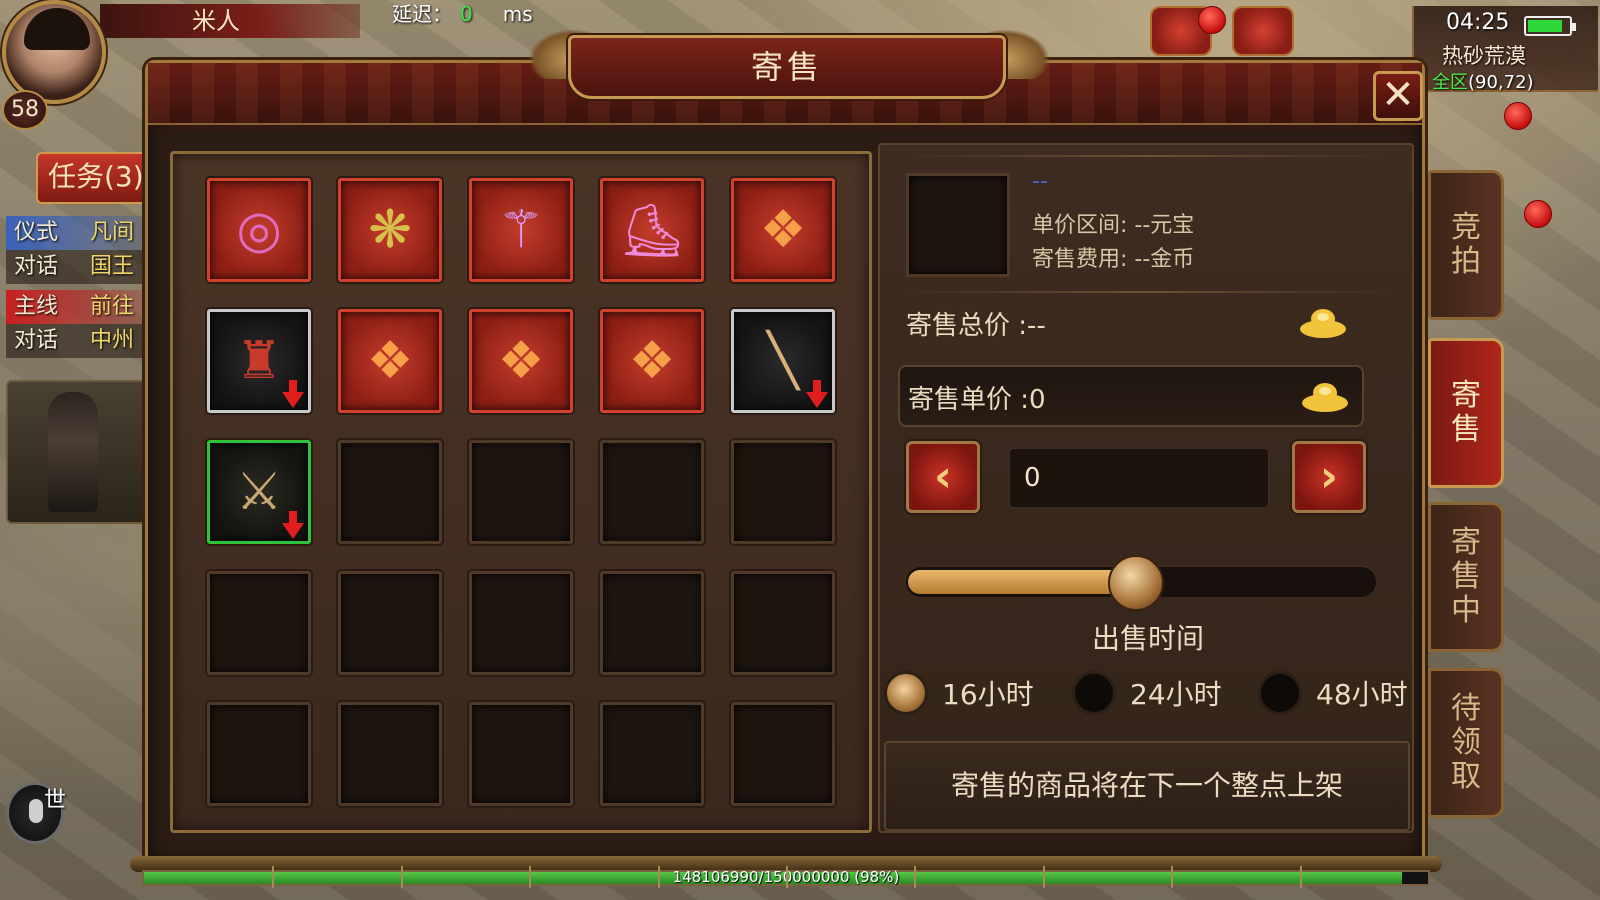 The width and height of the screenshot is (1600, 900). I want to click on inventory-slot: ♜, so click(259, 361).